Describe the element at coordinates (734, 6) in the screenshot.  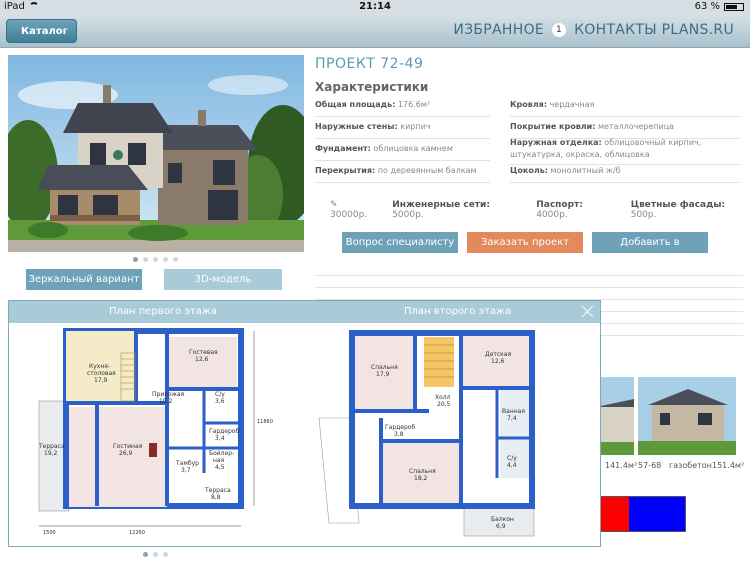
I see `battery-icon` at that location.